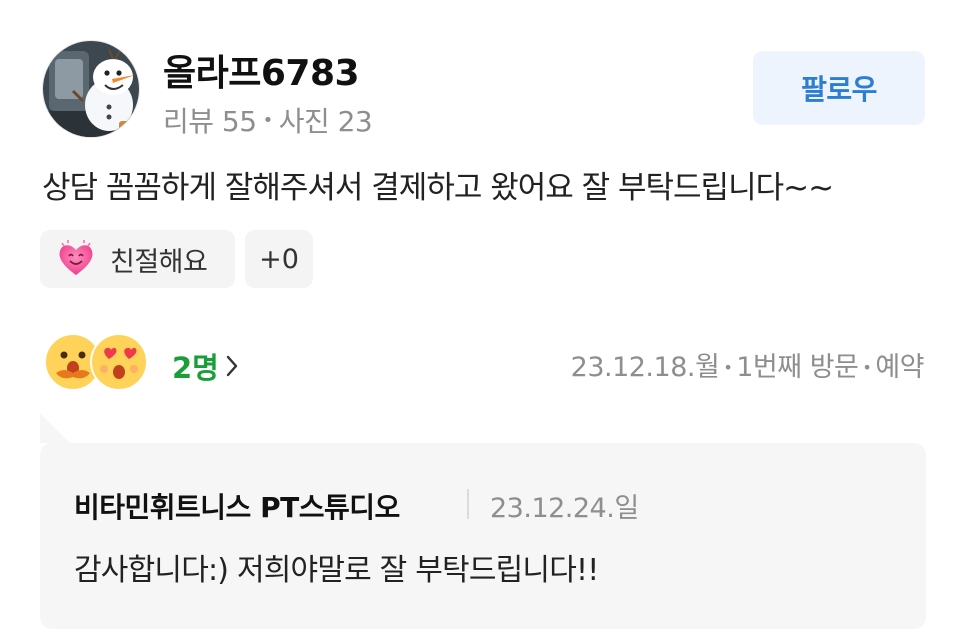  What do you see at coordinates (237, 507) in the screenshot?
I see `owner-name: 비타민휘트니스 PT스튜디오` at bounding box center [237, 507].